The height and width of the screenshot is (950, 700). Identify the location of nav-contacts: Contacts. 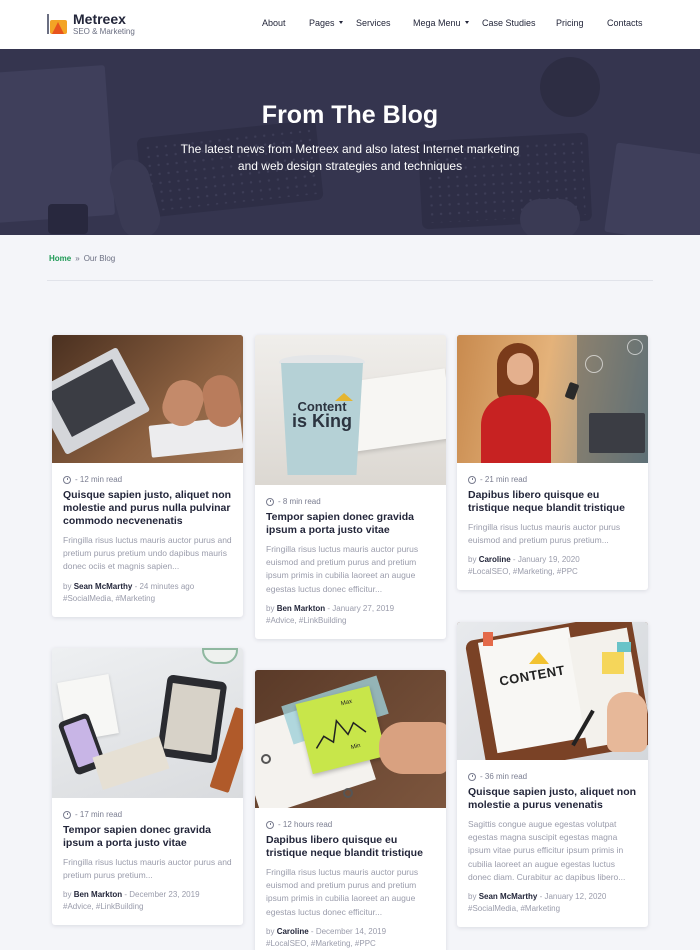
(625, 23).